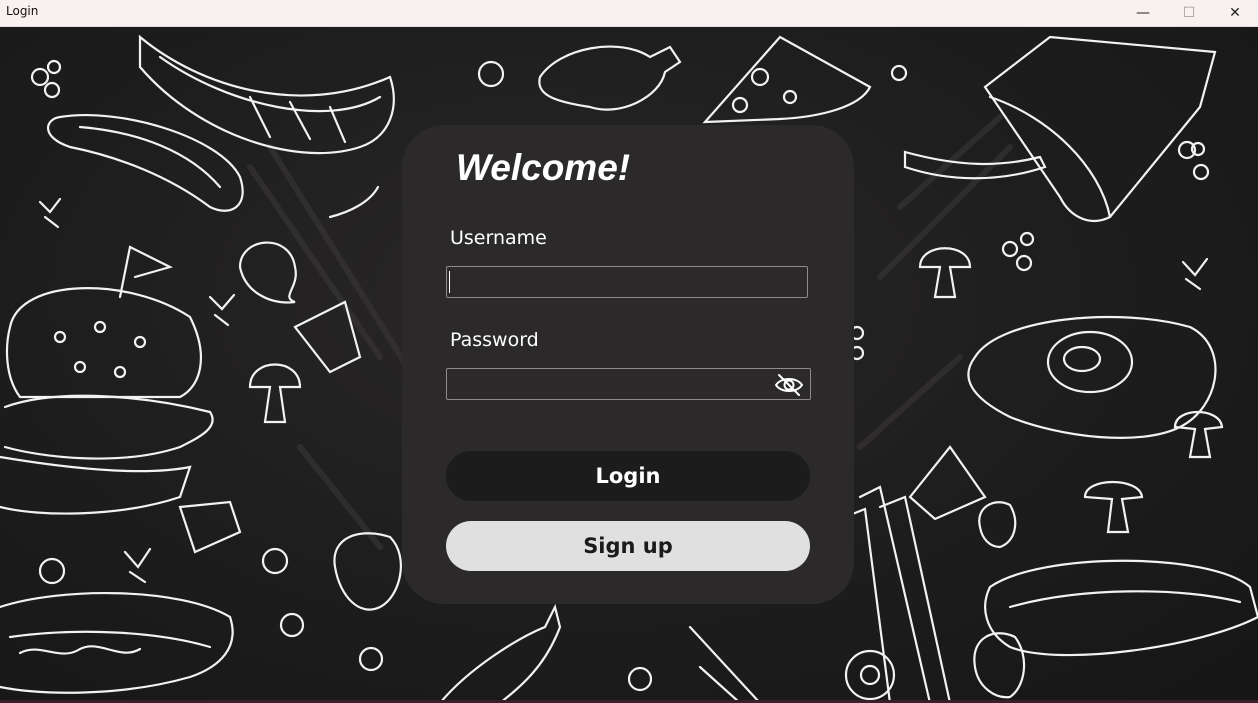 This screenshot has height=703, width=1258. I want to click on eye-off-icon, so click(789, 385).